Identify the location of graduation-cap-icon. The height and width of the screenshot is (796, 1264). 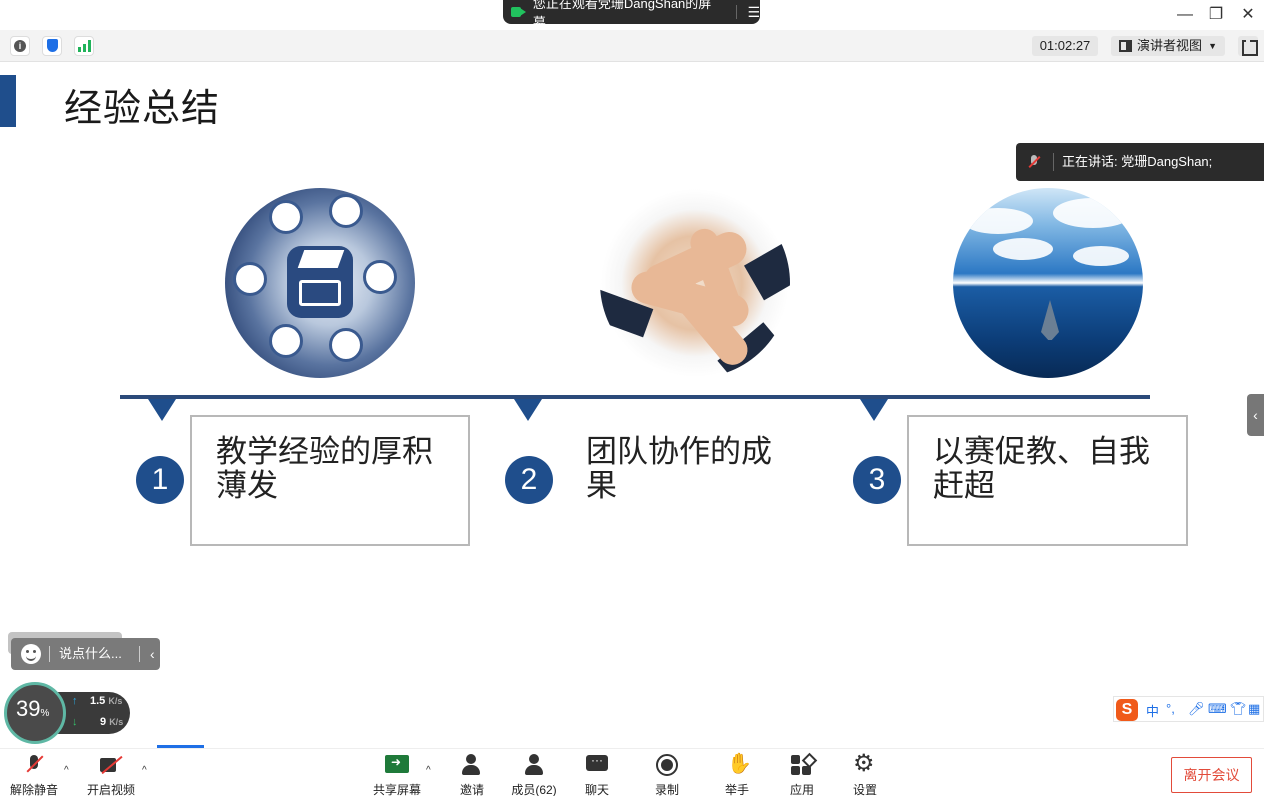
(321, 259).